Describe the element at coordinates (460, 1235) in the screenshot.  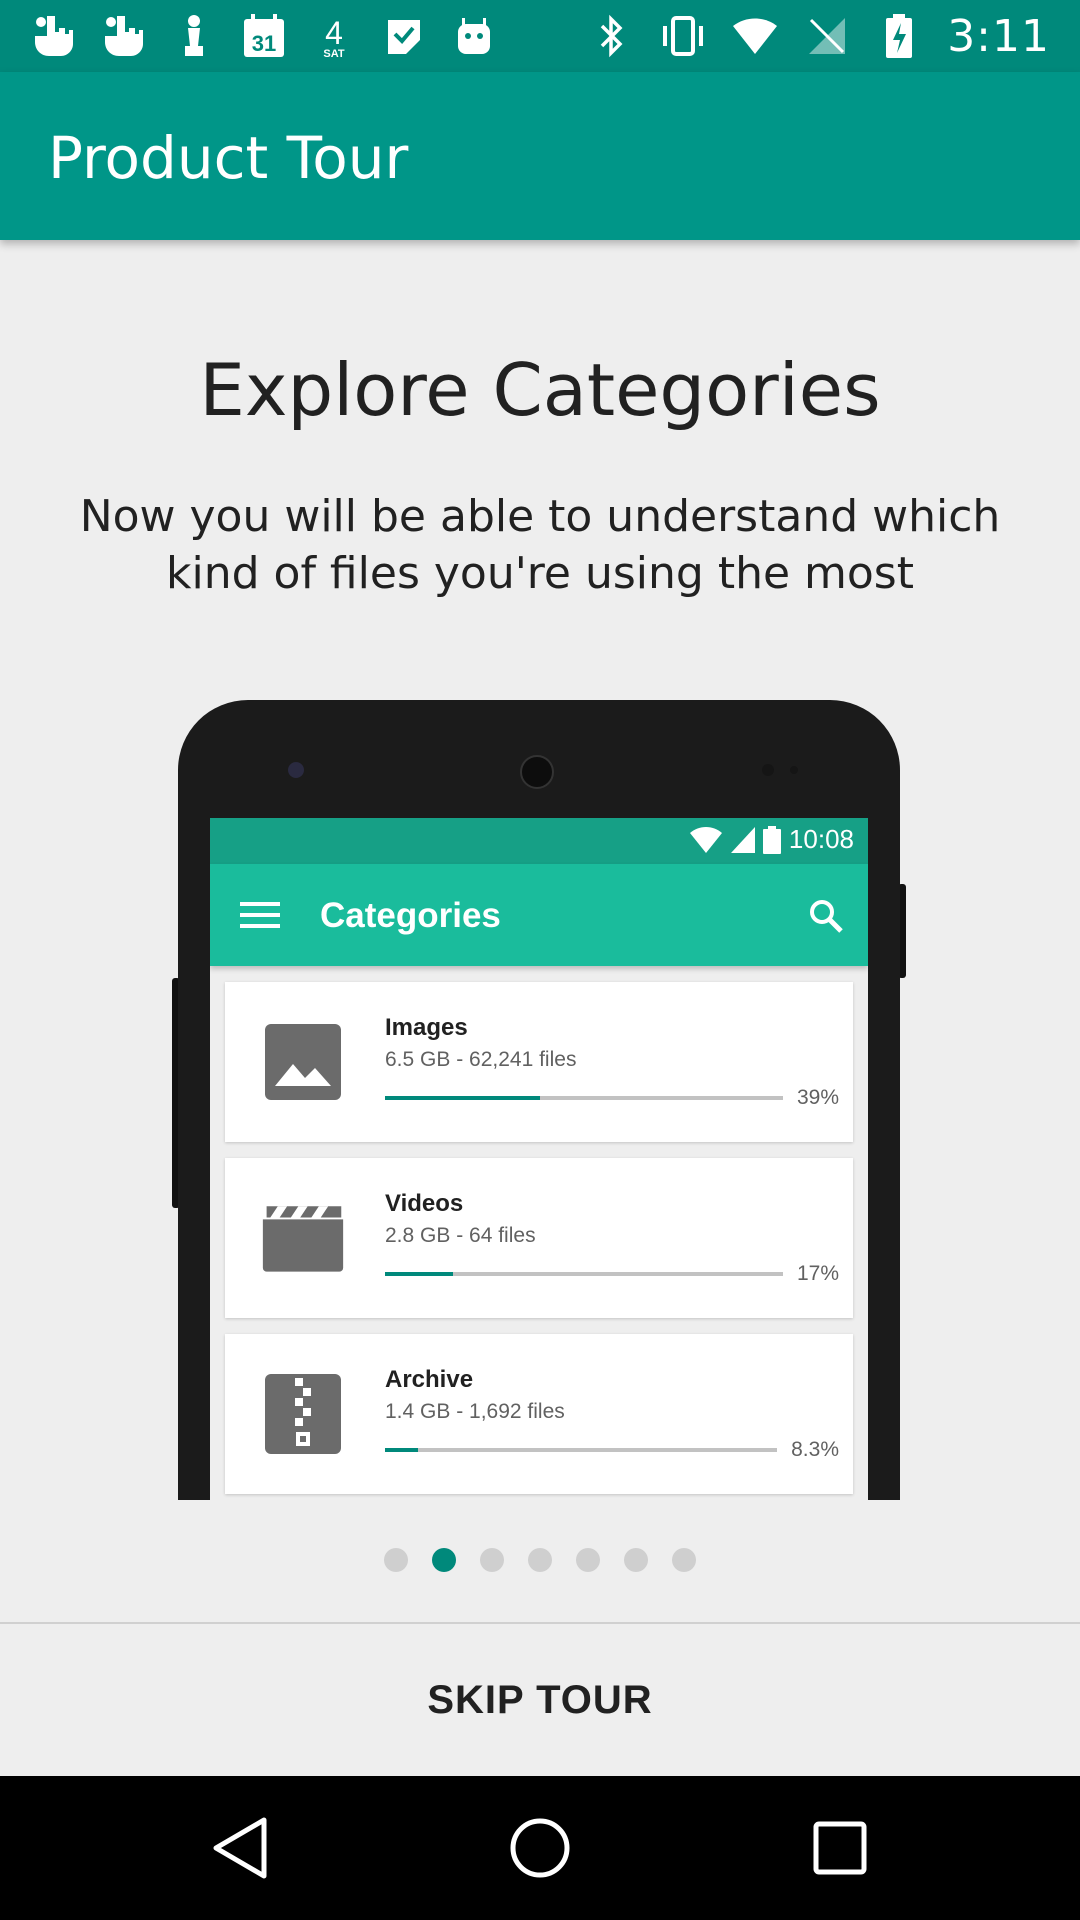
I see `category-meta: 2.8 GB - 64 files` at that location.